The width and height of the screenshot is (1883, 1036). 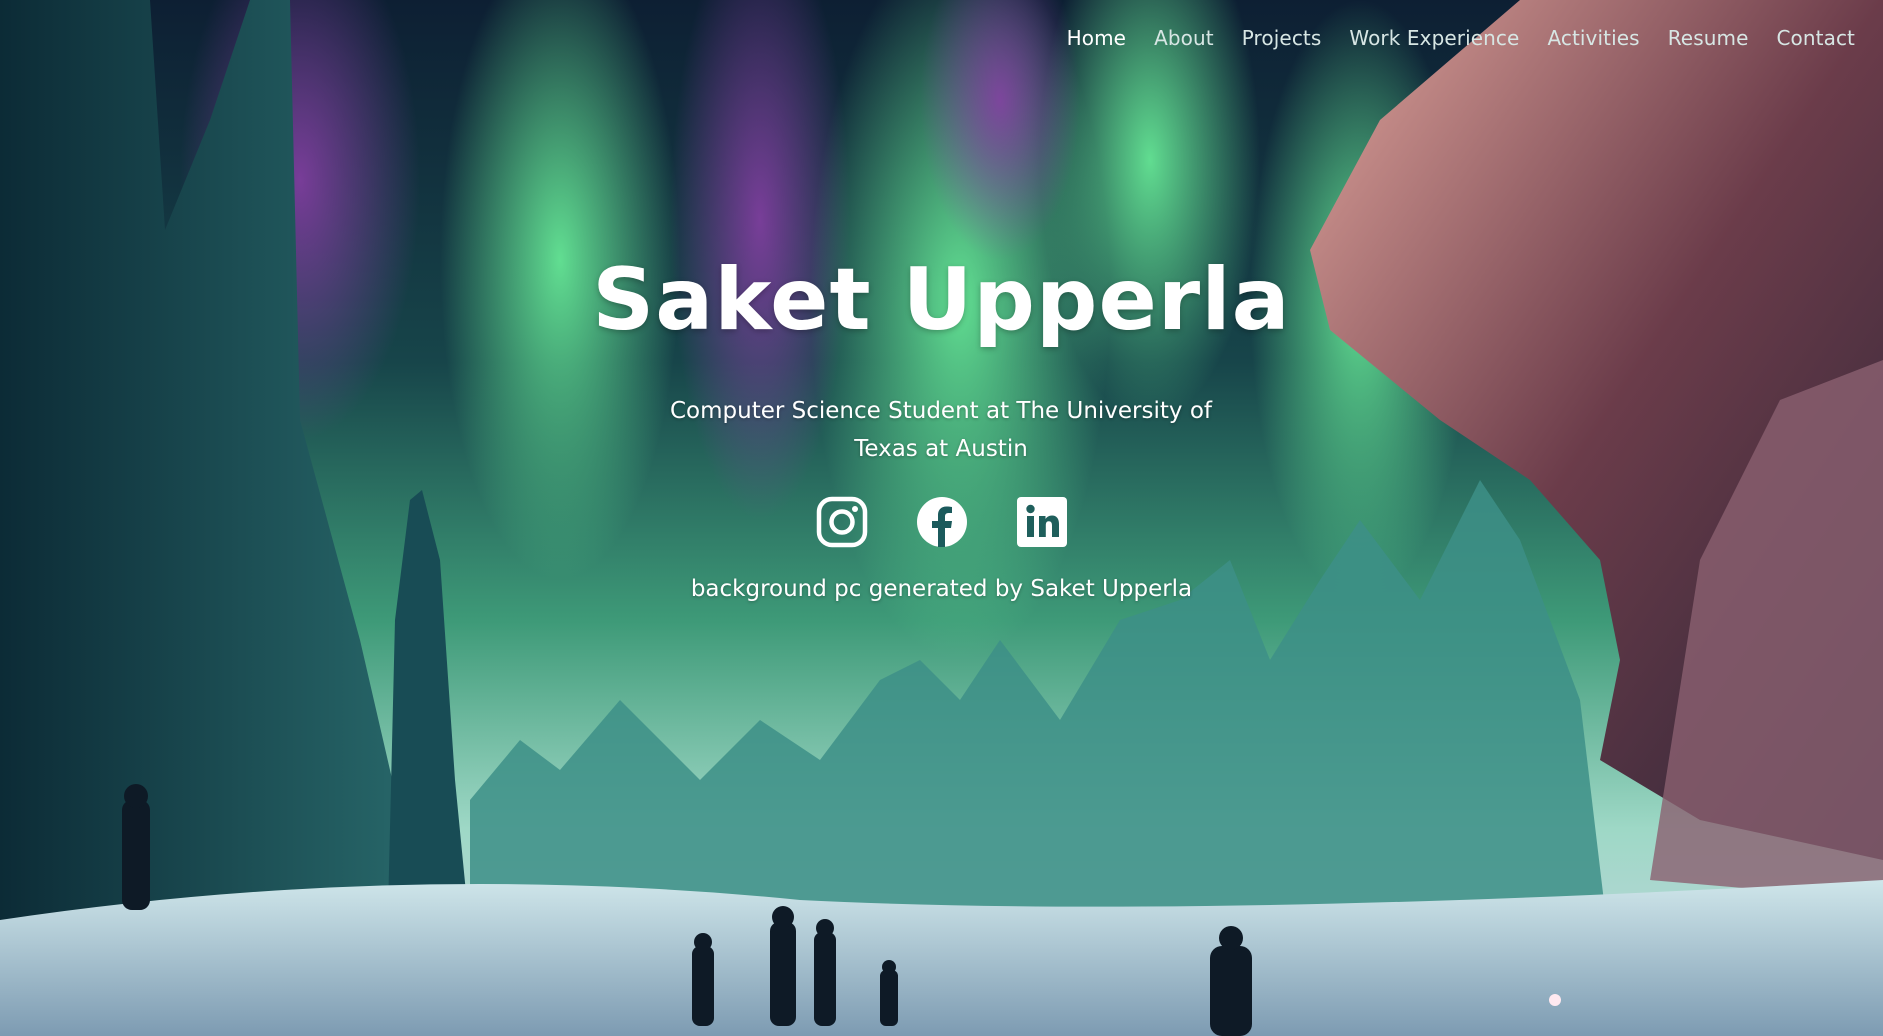 I want to click on social-links, so click(x=941, y=522).